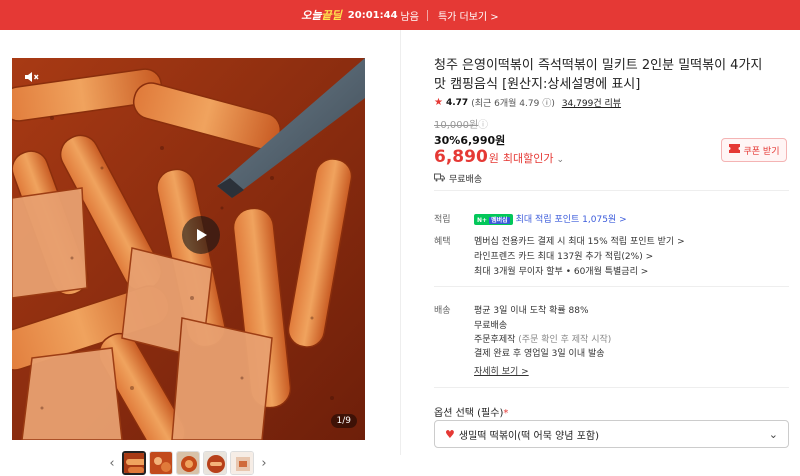  Describe the element at coordinates (491, 326) in the screenshot. I see `delivery-free: 무료배송` at that location.